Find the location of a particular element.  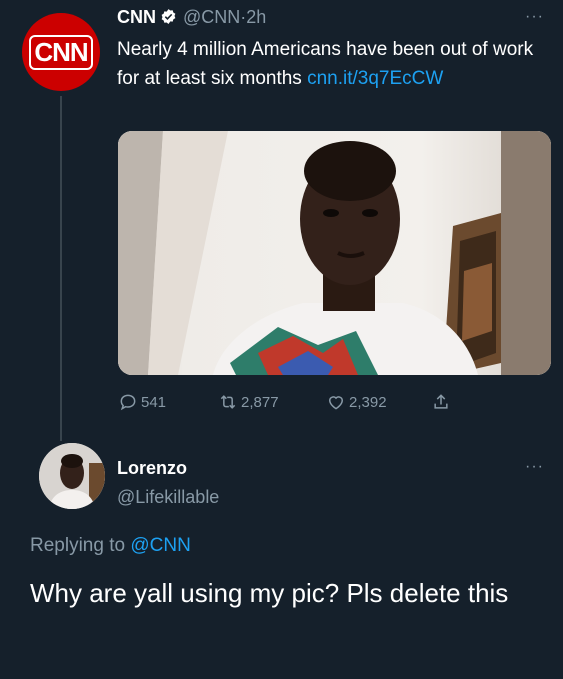

reply-author-handle: @Lifekillable is located at coordinates (168, 497).